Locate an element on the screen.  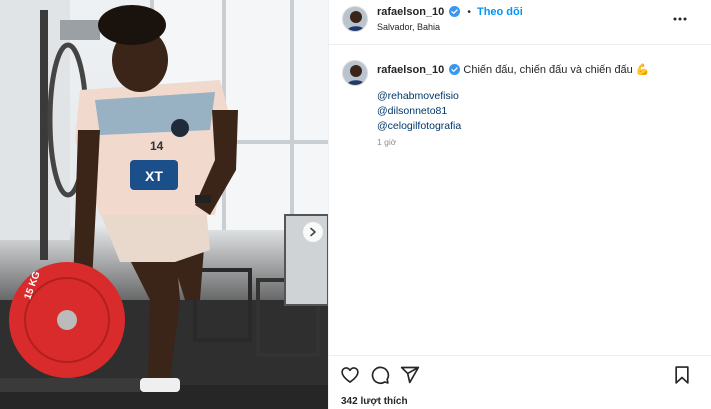
location-link: Salvador, Bahia is located at coordinates (408, 27).